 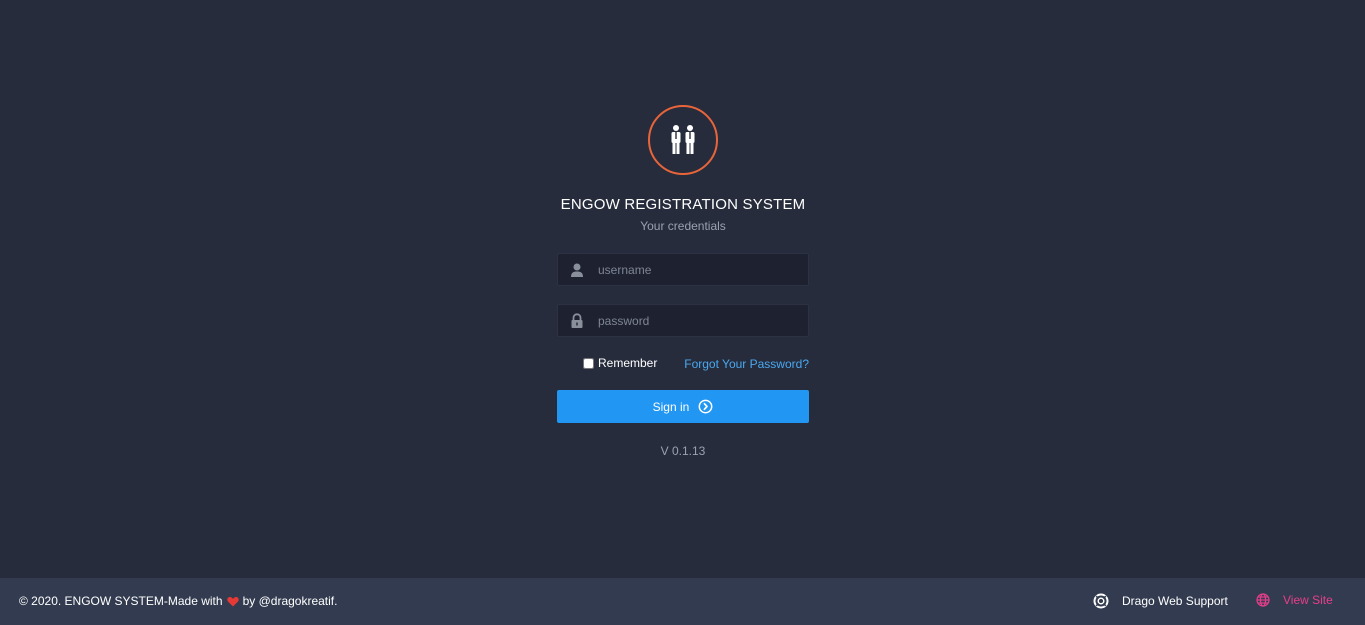 I want to click on lifebuoy-icon, so click(x=1101, y=601).